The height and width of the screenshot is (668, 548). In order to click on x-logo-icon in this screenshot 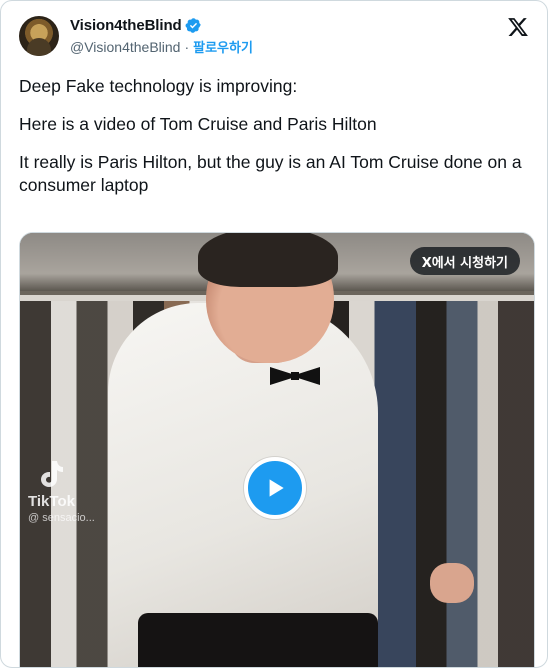, I will do `click(518, 27)`.